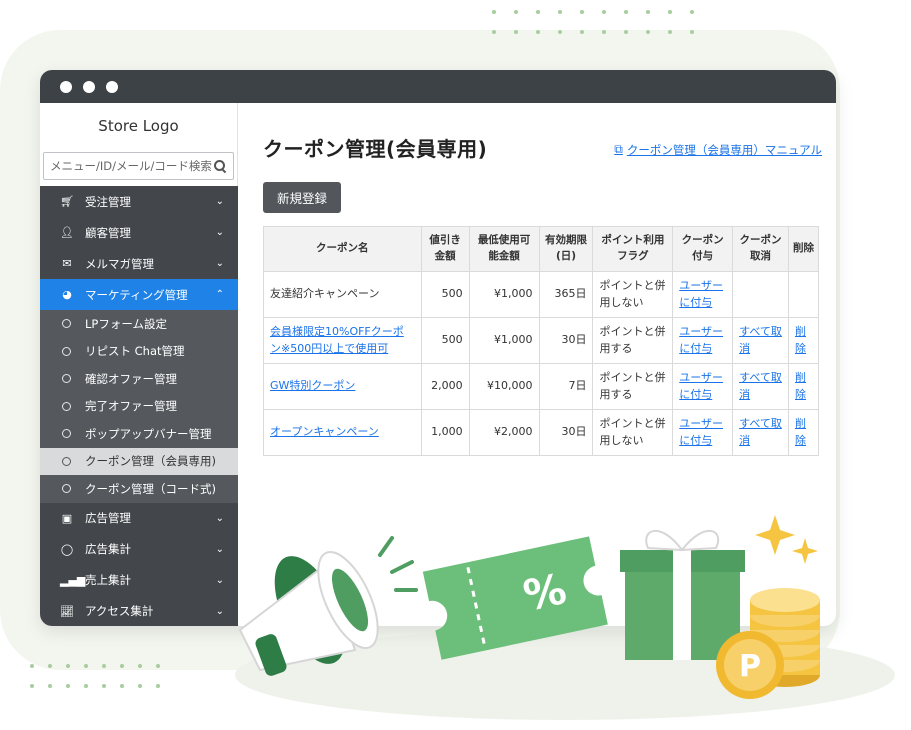  I want to click on coupon-name-link: オープンキャンペーン, so click(342, 432).